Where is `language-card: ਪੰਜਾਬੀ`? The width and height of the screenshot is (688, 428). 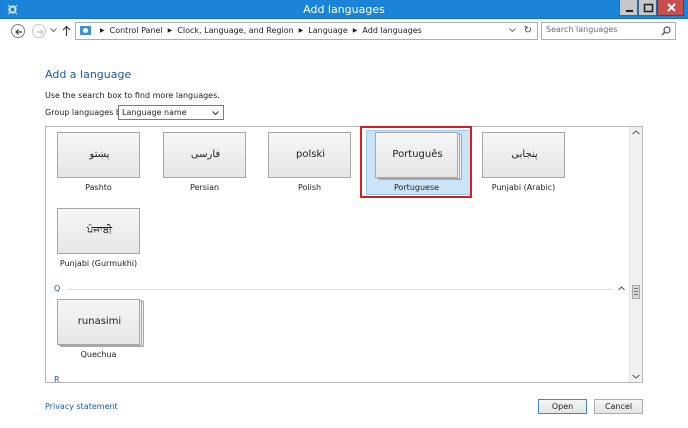 language-card: ਪੰਜਾਬੀ is located at coordinates (98, 231).